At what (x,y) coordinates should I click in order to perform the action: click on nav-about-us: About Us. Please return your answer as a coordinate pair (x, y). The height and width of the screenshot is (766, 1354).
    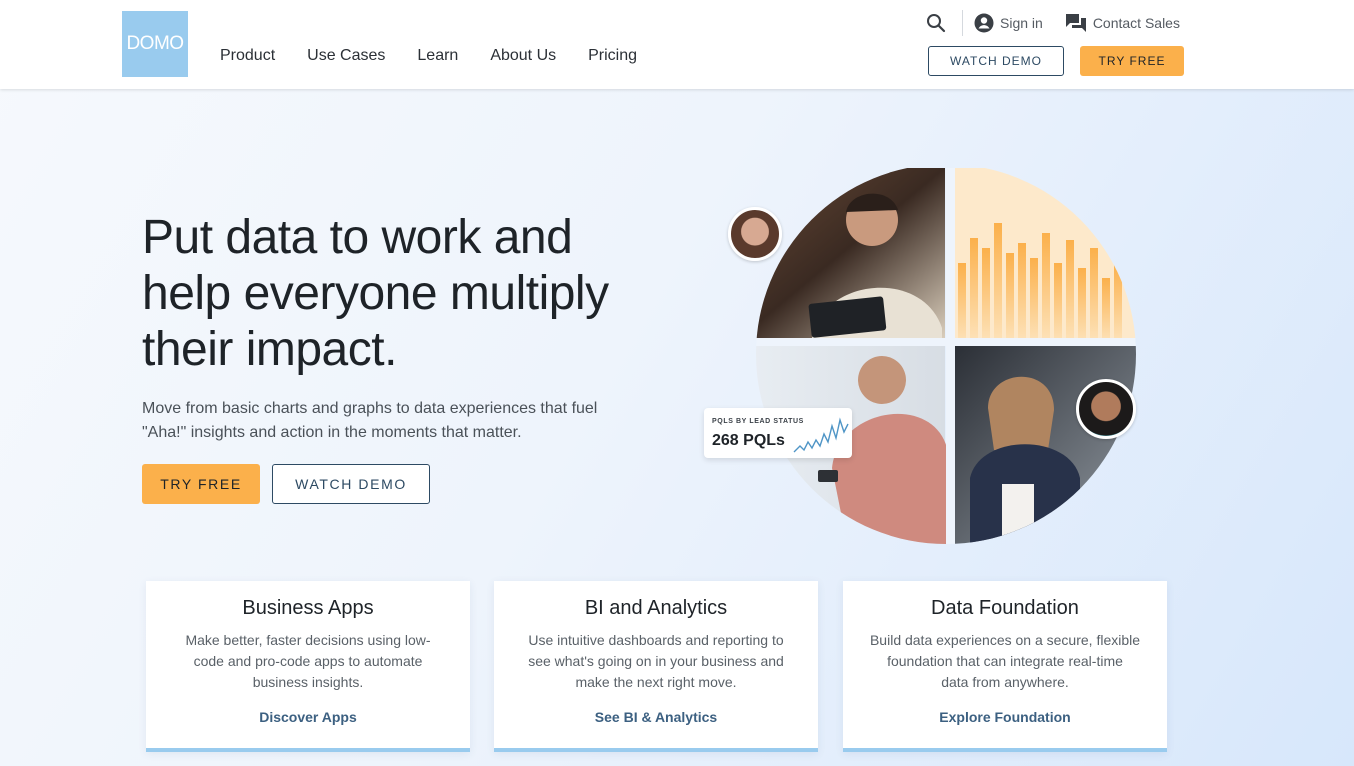
    Looking at the image, I should click on (523, 56).